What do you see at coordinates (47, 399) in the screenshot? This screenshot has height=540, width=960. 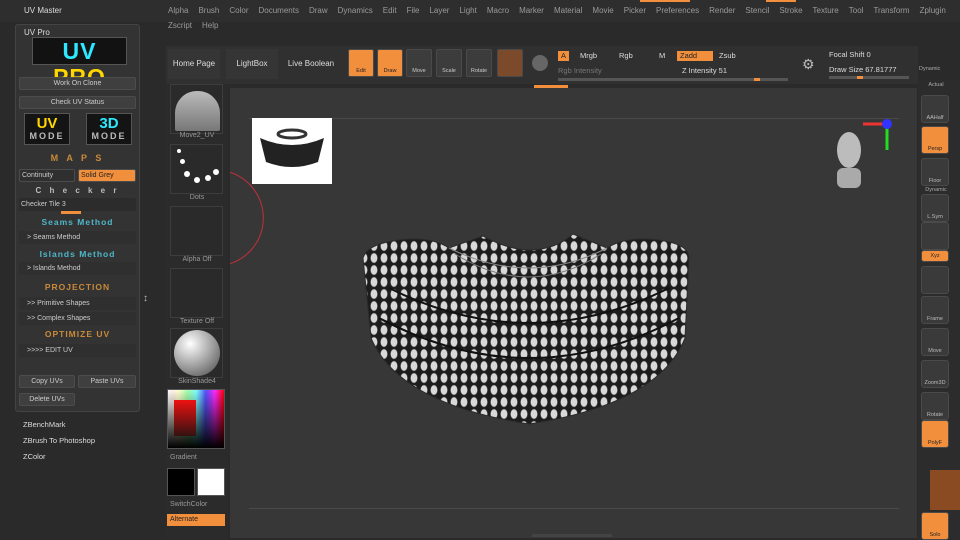 I see `delete-uvs-button: Delete UVs` at bounding box center [47, 399].